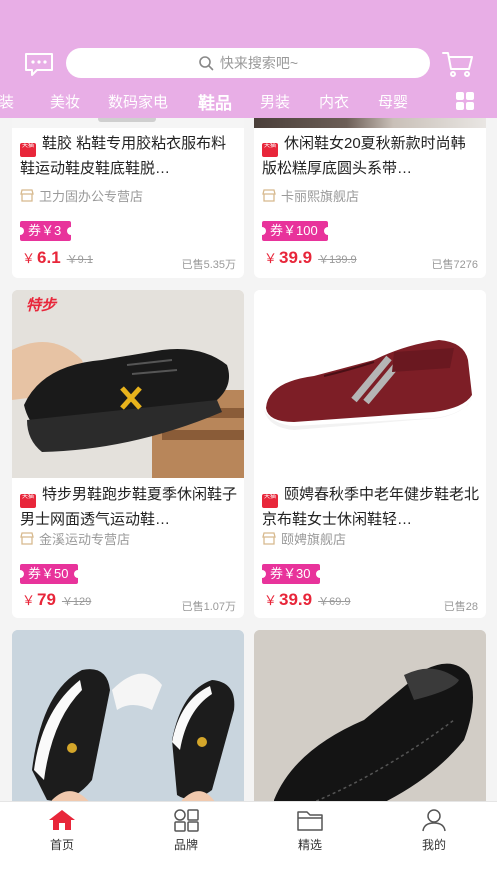 This screenshot has height=883, width=497. Describe the element at coordinates (295, 231) in the screenshot. I see `coupon-badge: 券￥100` at that location.